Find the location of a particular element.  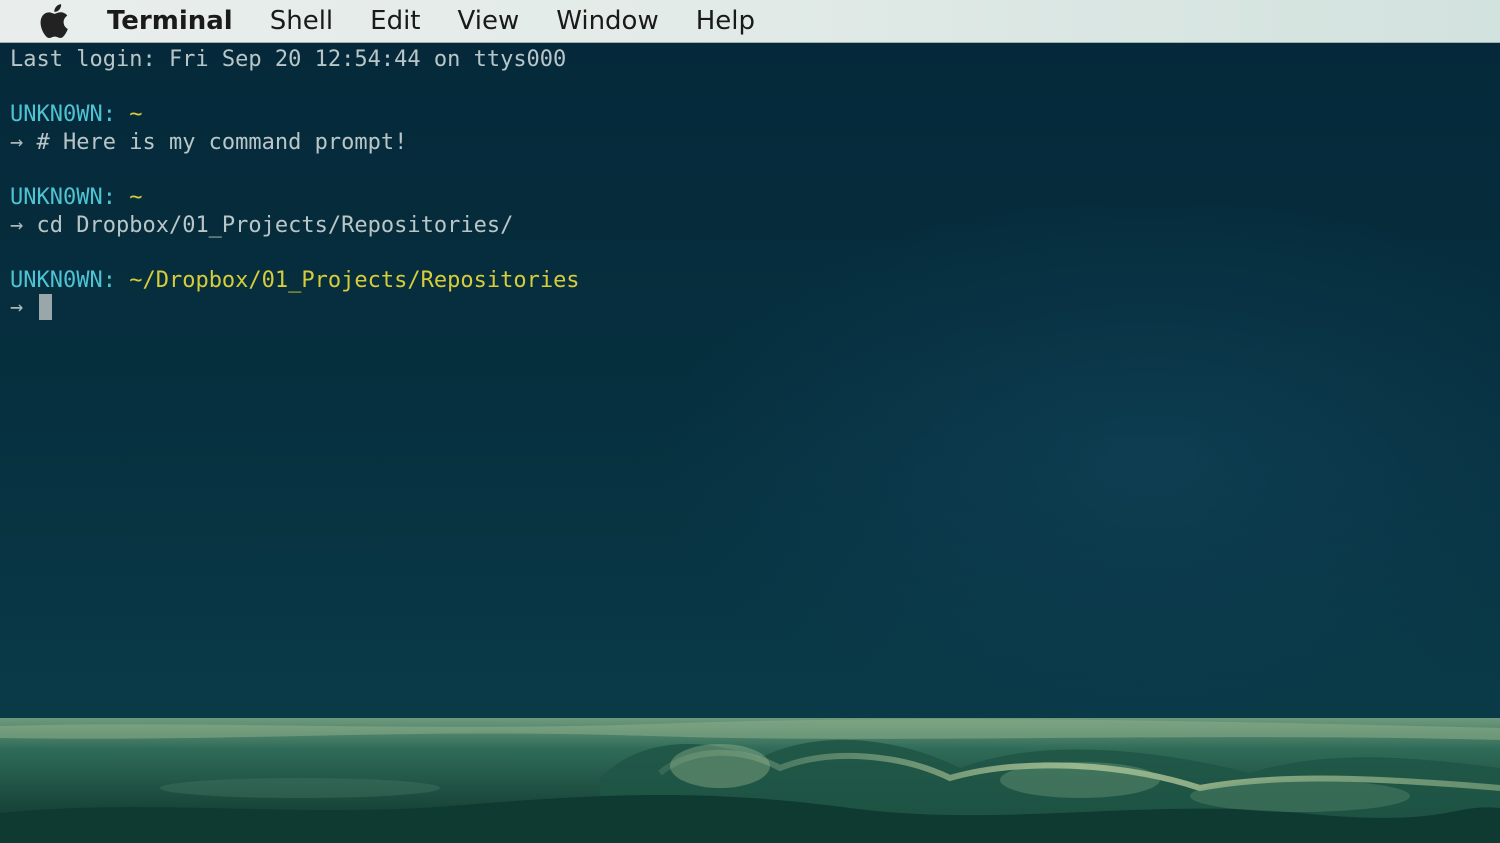

desktop-wallpaper is located at coordinates (750, 780).